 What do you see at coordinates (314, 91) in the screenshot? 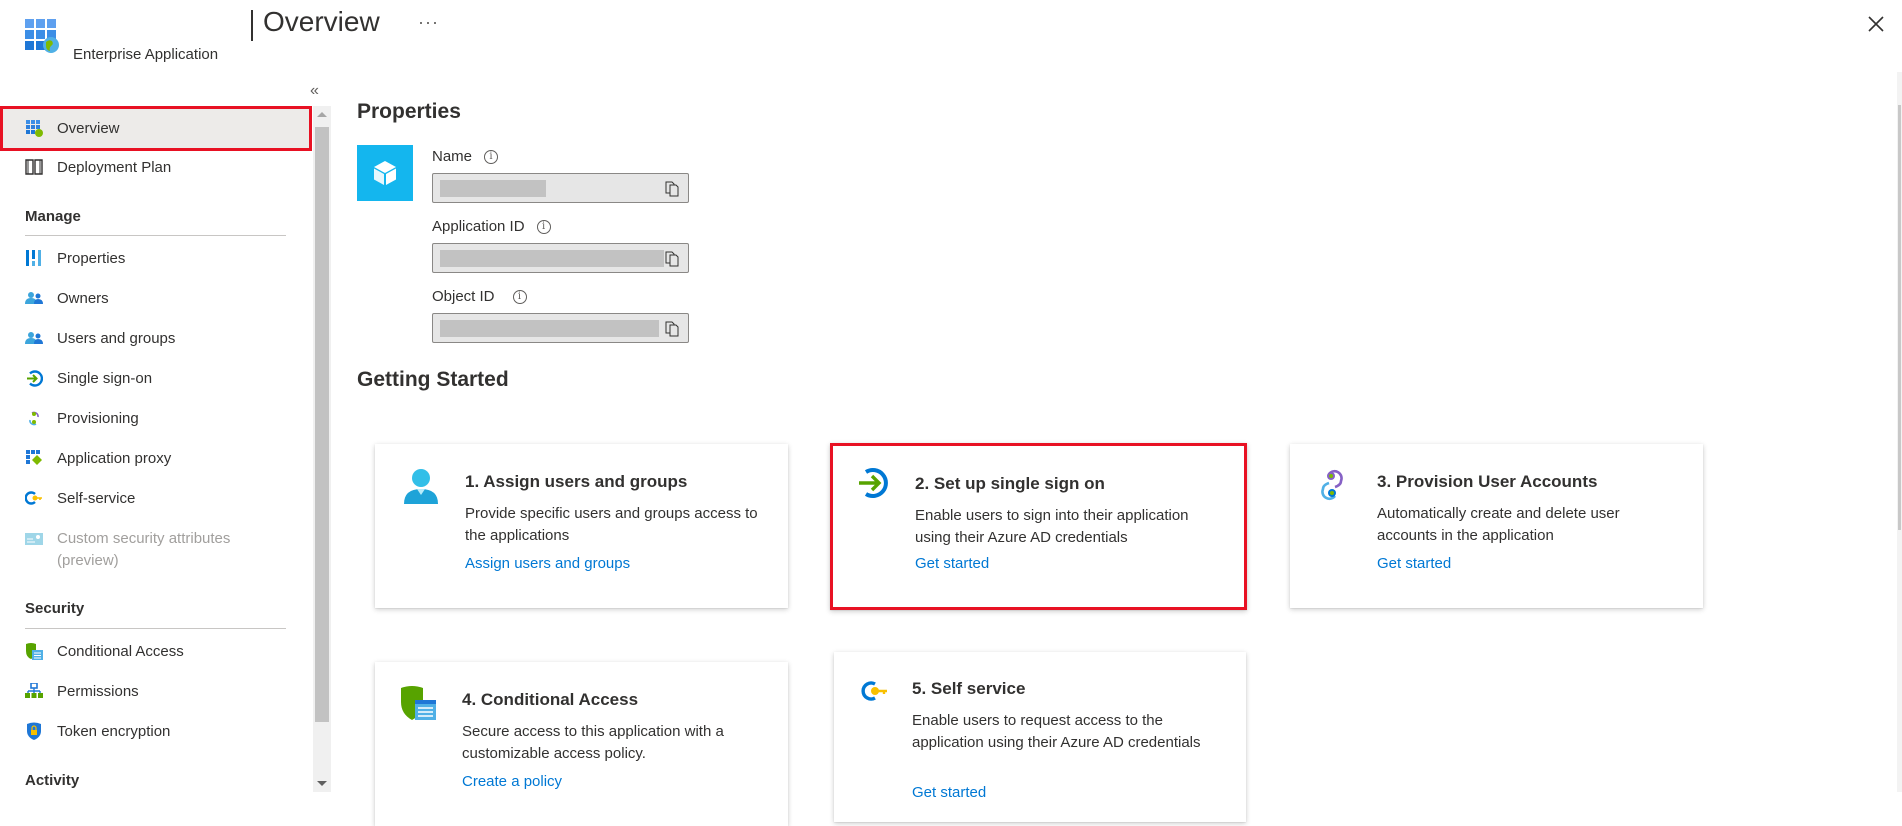
I see `collapse-sidebar-button: «` at bounding box center [314, 91].